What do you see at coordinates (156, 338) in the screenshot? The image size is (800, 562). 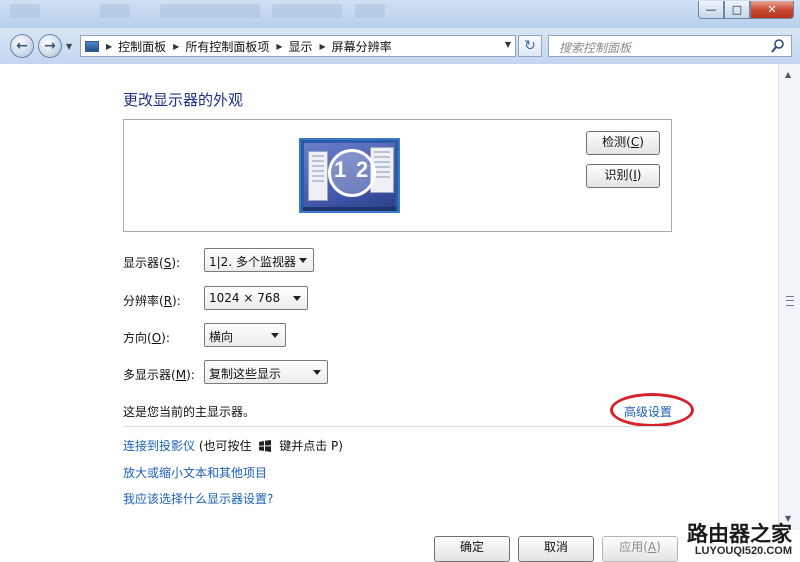 I see `orientation-accesskey: O` at bounding box center [156, 338].